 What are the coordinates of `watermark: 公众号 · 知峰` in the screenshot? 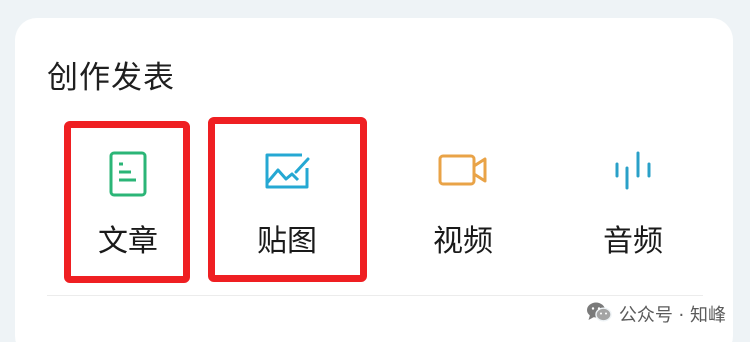 It's located at (656, 314).